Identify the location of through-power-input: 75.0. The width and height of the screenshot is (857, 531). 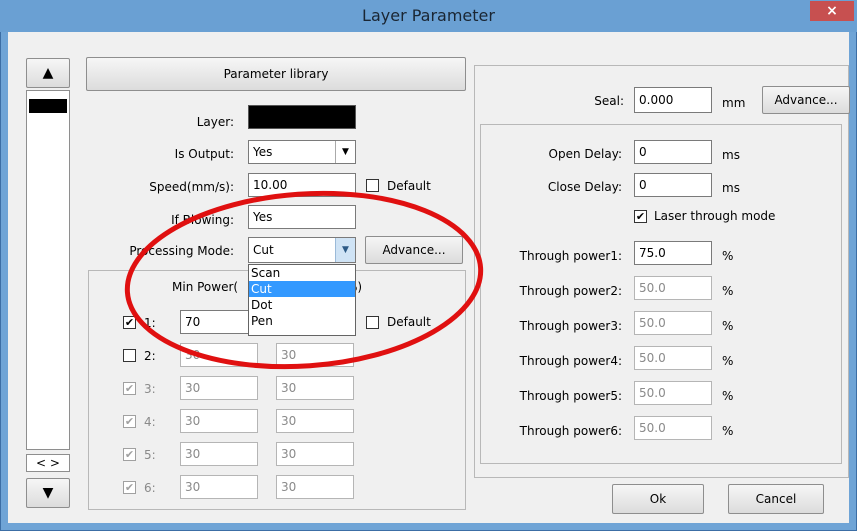
(673, 253).